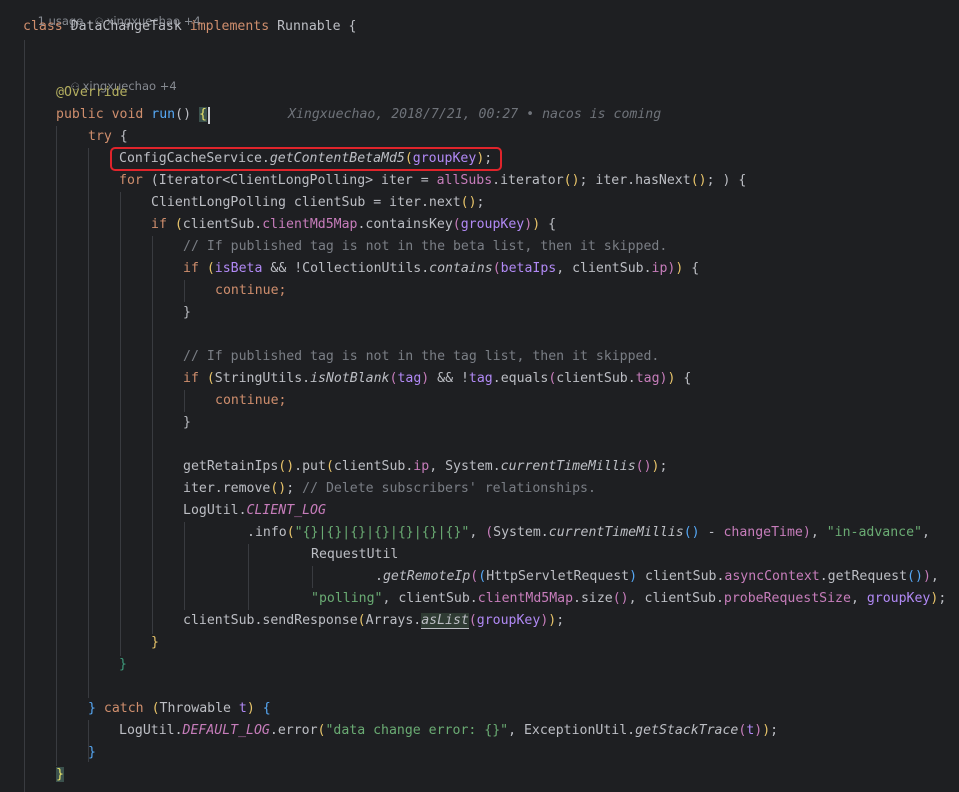 This screenshot has width=959, height=792. I want to click on matched-brace: {, so click(202, 114).